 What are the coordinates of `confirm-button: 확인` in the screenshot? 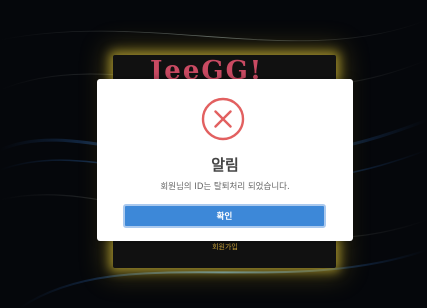 It's located at (224, 216).